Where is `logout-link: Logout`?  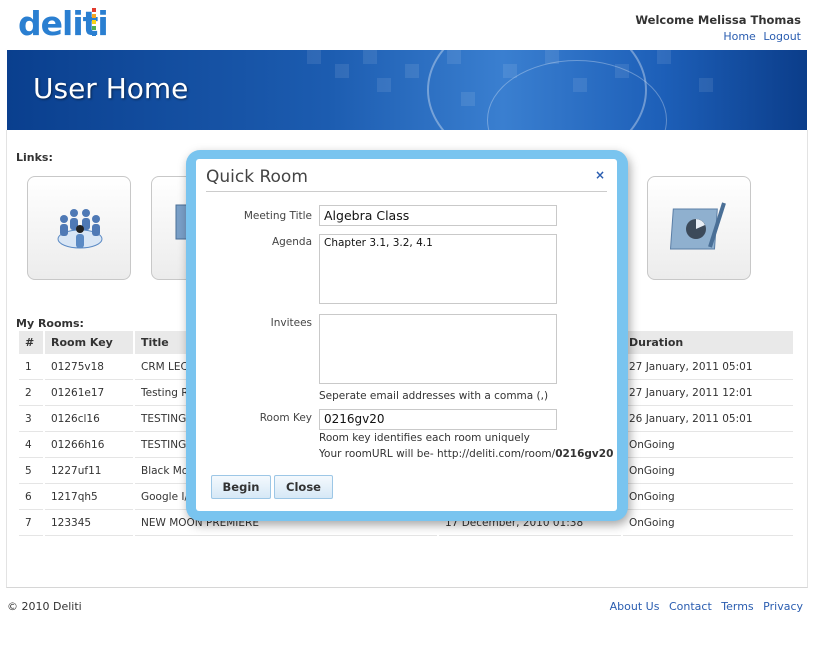 logout-link: Logout is located at coordinates (782, 36).